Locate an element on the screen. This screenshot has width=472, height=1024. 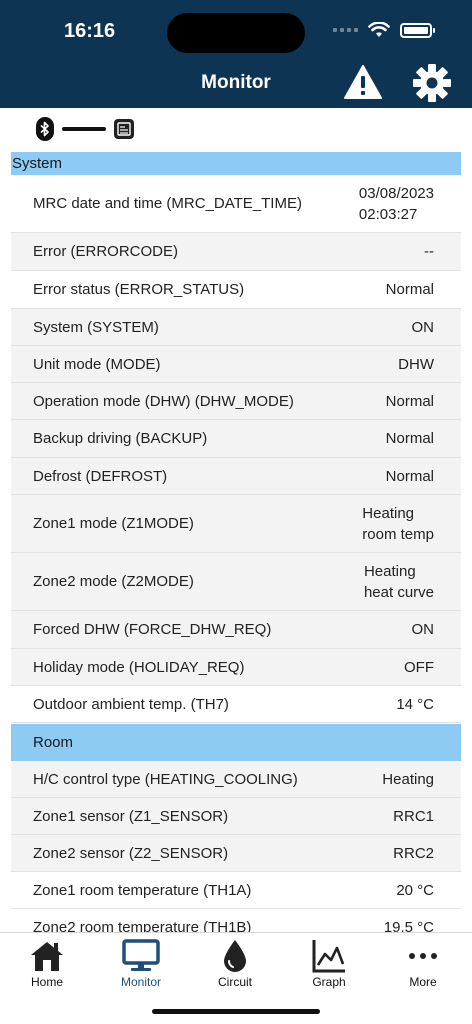
row-label: Unit mode (MODE) is located at coordinates (97, 364).